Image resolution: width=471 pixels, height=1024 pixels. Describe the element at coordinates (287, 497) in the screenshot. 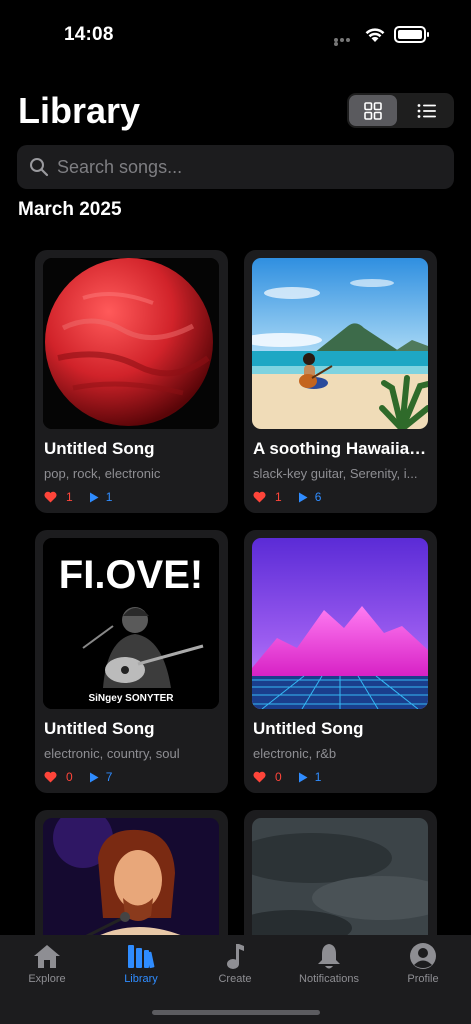

I see `song-stats: 1 6` at that location.